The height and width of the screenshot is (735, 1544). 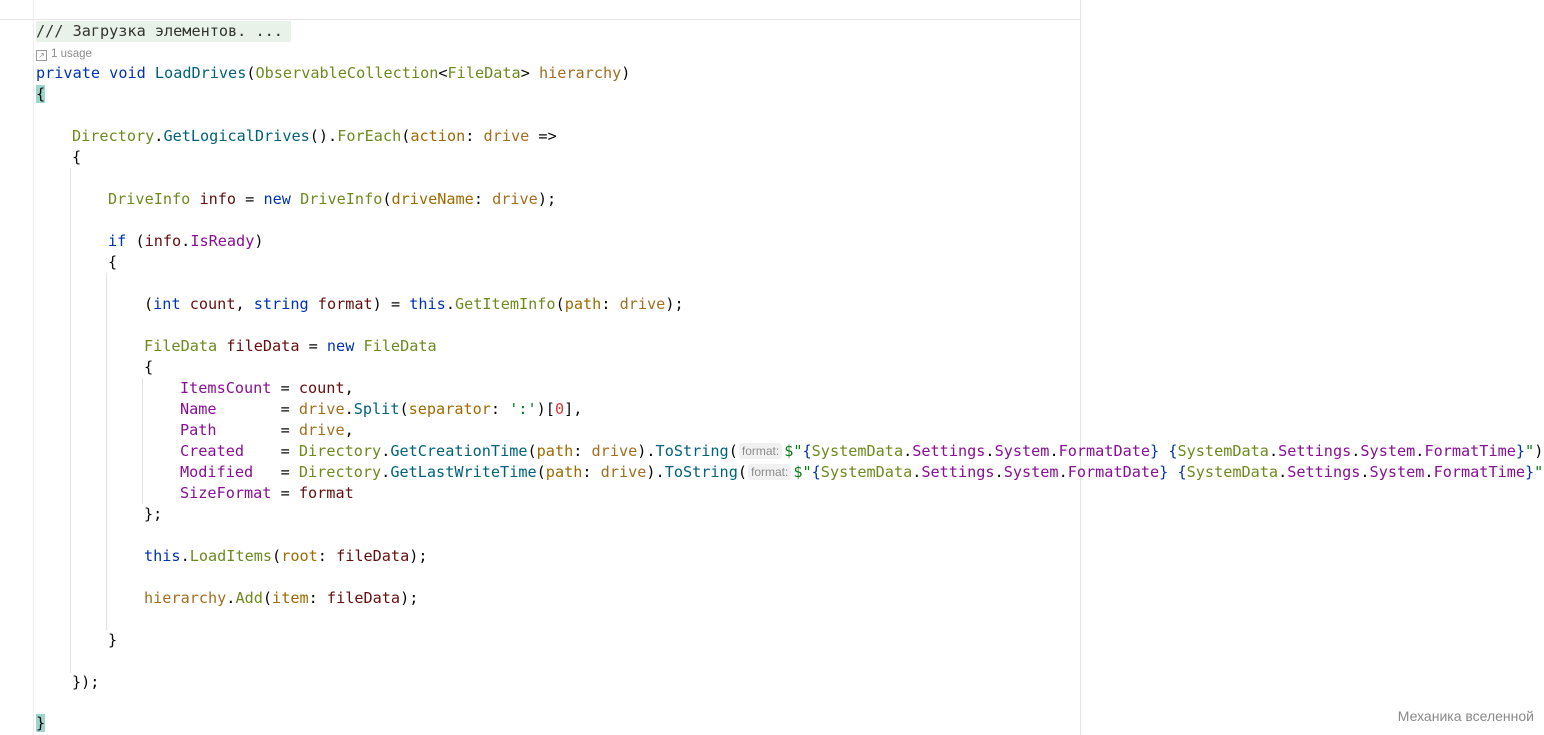 What do you see at coordinates (376, 409) in the screenshot?
I see `code-token: Split` at bounding box center [376, 409].